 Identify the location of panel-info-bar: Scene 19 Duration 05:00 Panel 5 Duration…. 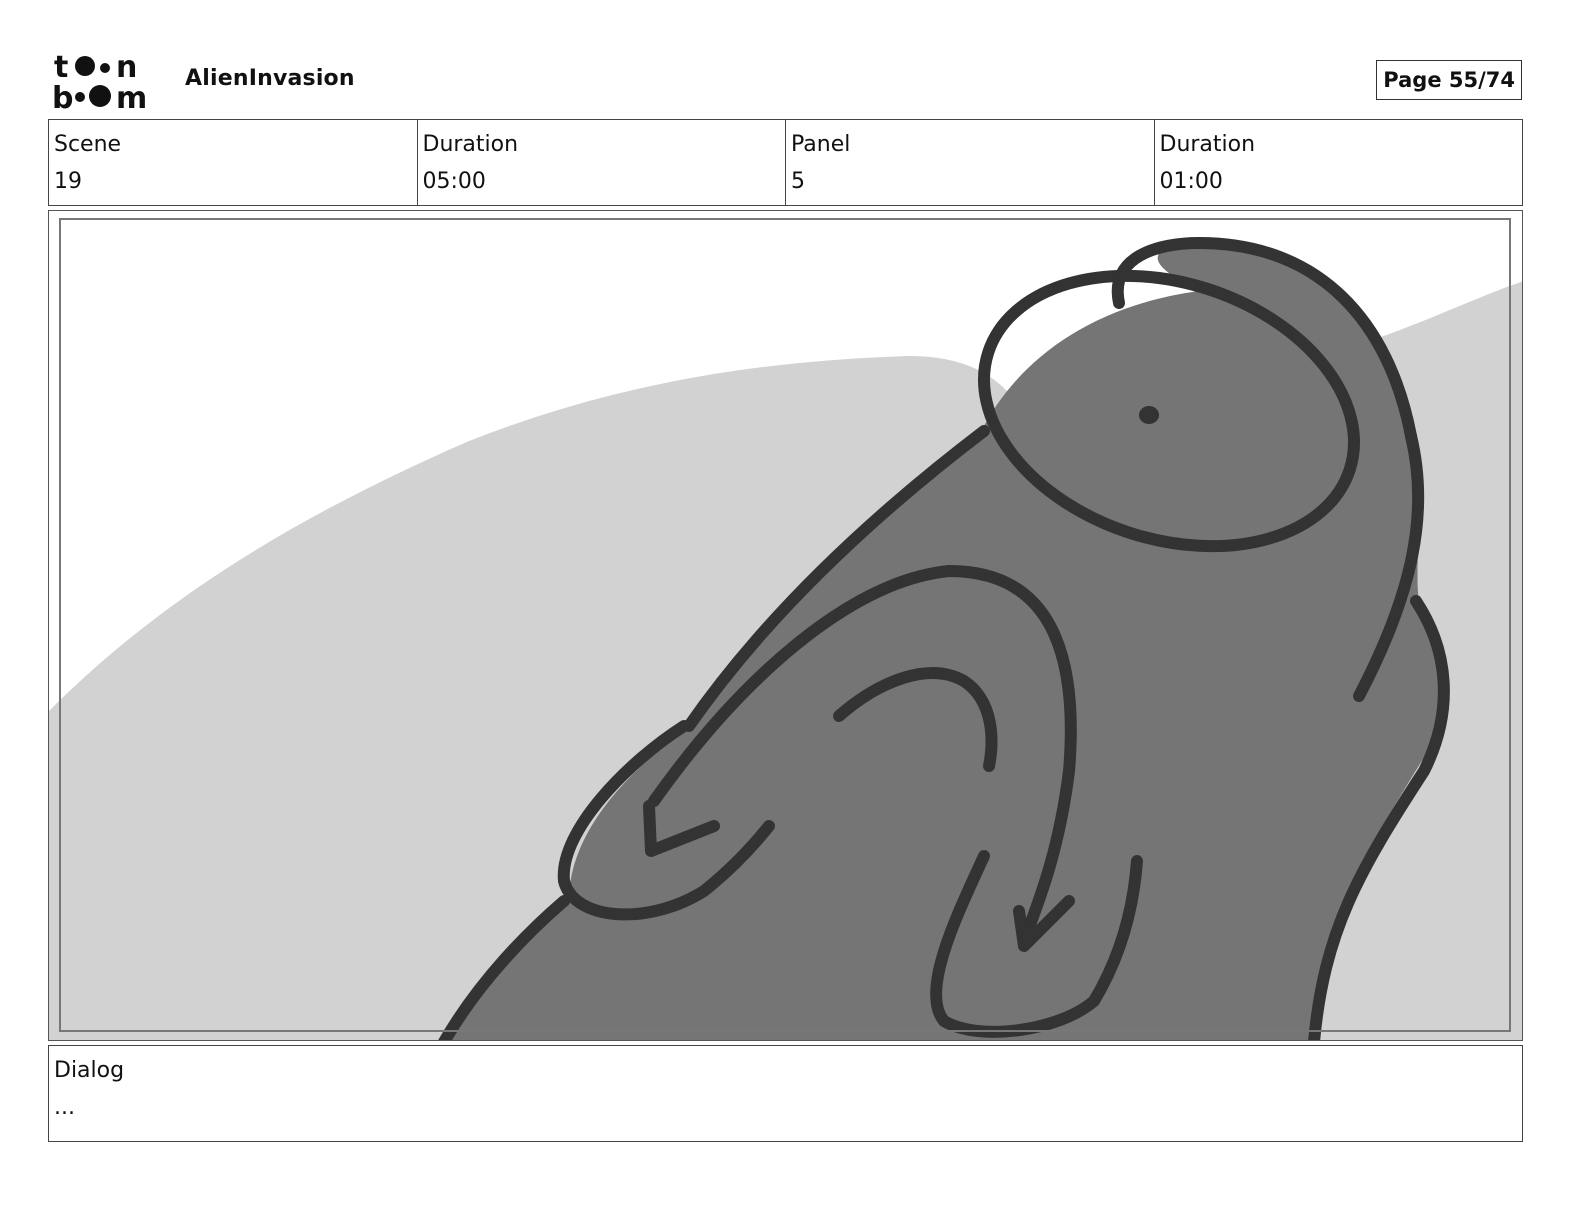
(785, 162).